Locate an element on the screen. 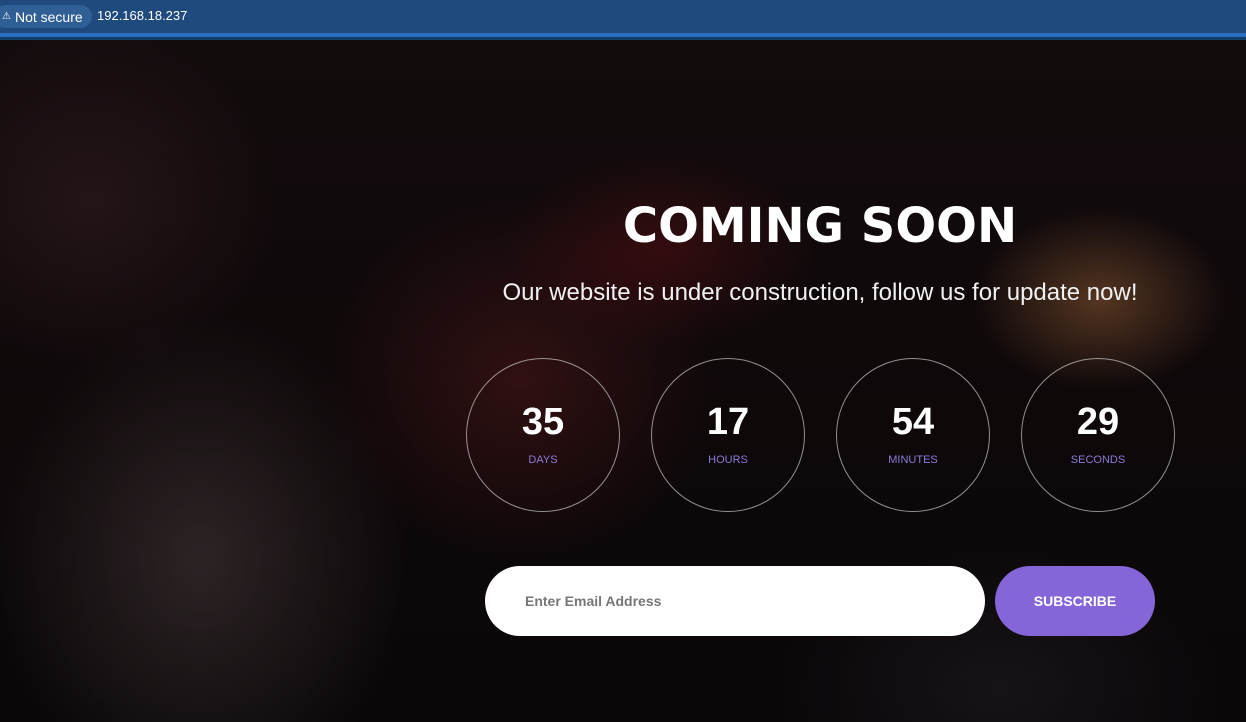 Image resolution: width=1246 pixels, height=722 pixels. countdown-seconds-label: SECONDS is located at coordinates (1098, 460).